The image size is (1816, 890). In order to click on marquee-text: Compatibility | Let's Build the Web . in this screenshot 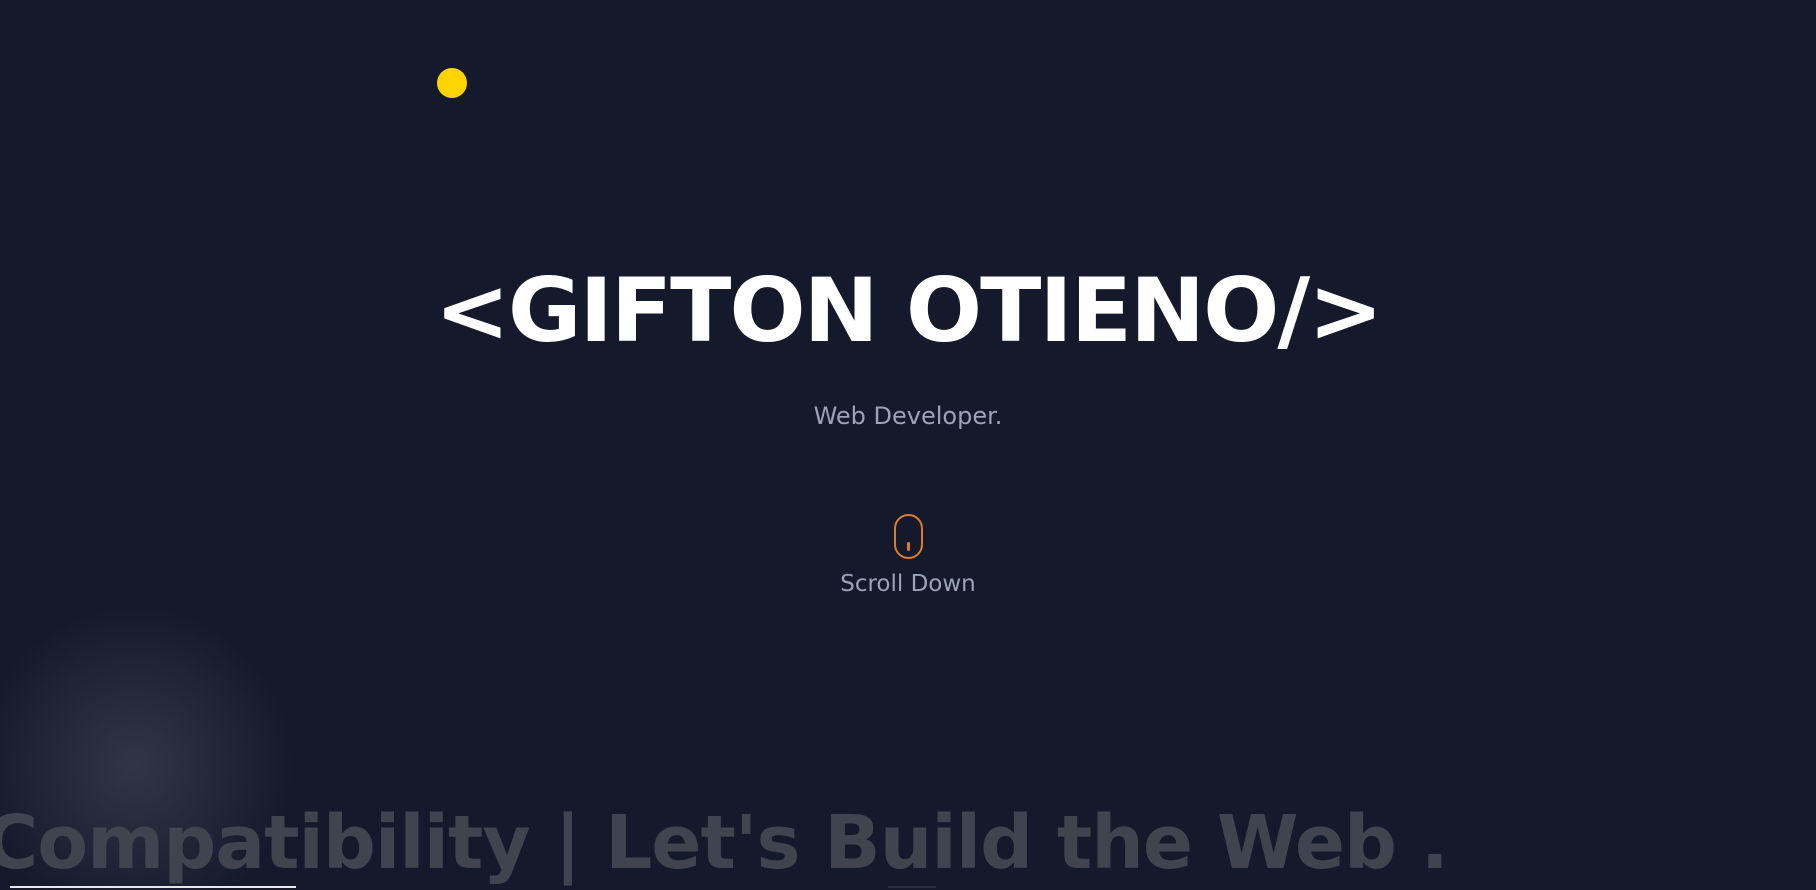, I will do `click(724, 843)`.